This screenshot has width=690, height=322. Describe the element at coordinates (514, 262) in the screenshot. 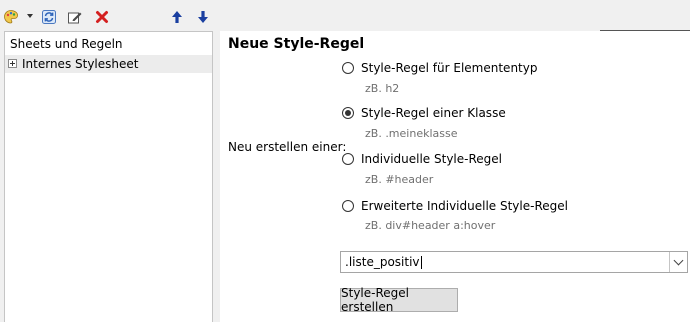

I see `selector-combobox: .liste_positiv` at that location.